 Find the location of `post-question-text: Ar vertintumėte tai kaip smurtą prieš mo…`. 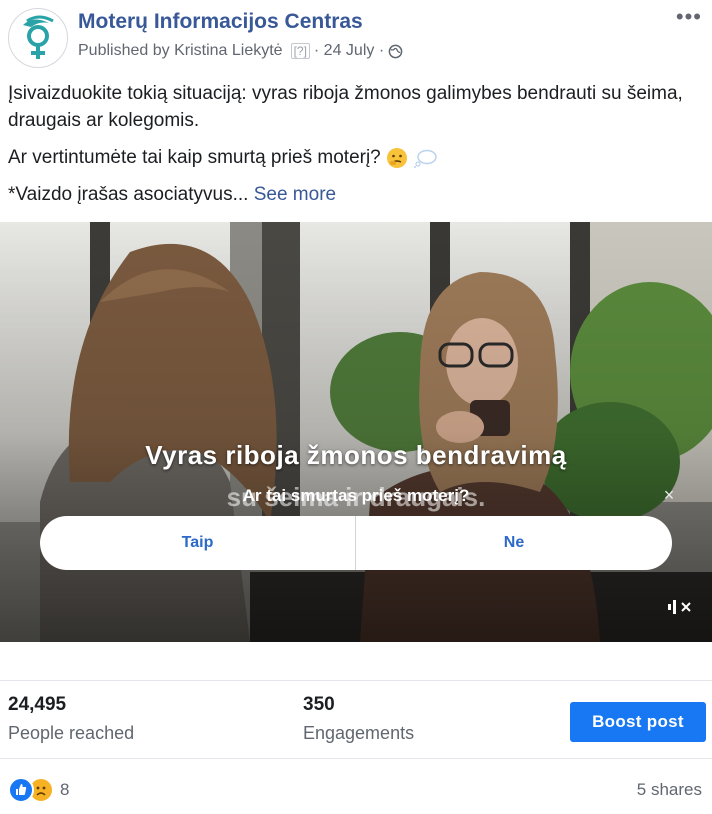

post-question-text: Ar vertintumėte tai kaip smurtą prieš mo… is located at coordinates (194, 157).